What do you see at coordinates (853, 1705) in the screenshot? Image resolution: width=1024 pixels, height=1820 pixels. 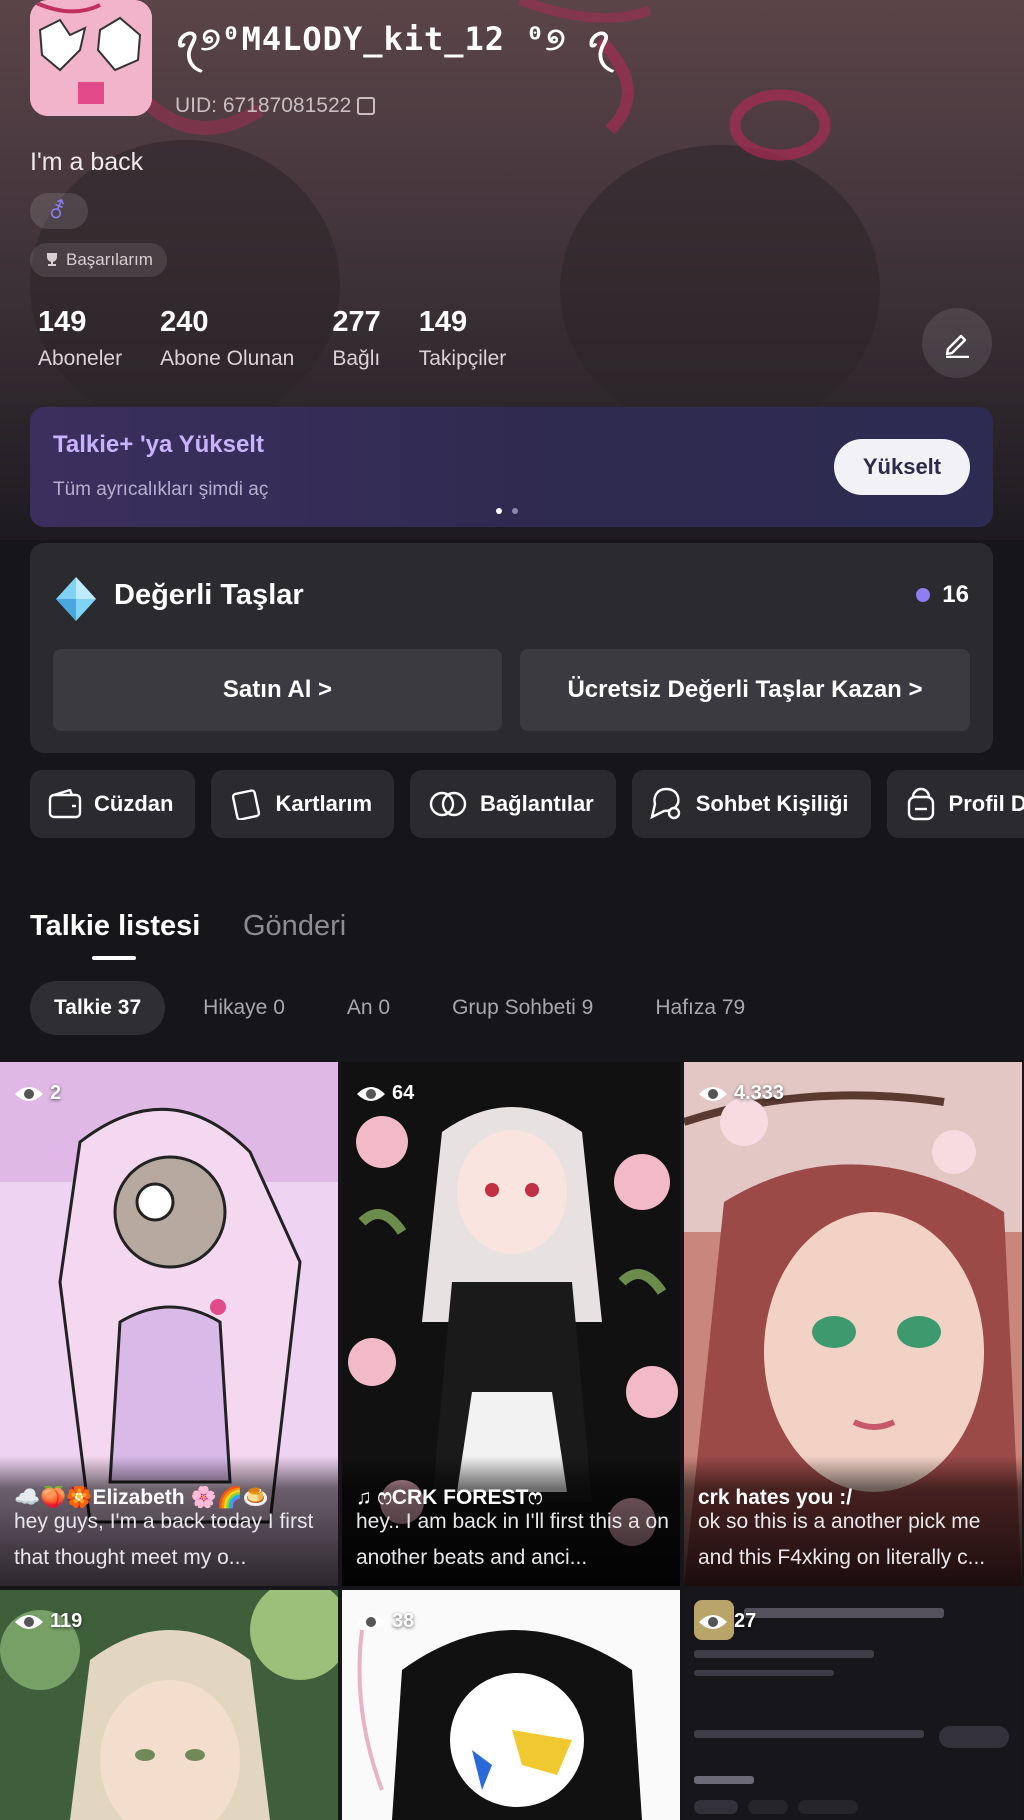 I see `talkie-card: 27` at bounding box center [853, 1705].